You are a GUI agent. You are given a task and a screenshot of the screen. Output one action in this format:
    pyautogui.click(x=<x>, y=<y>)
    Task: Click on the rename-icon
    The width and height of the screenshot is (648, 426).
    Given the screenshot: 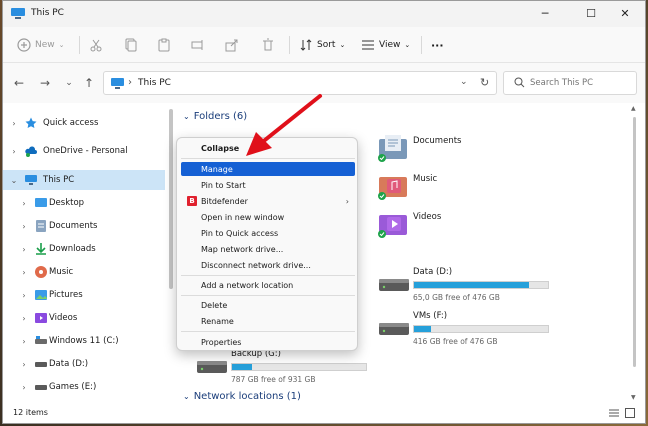 What is the action you would take?
    pyautogui.click(x=197, y=45)
    